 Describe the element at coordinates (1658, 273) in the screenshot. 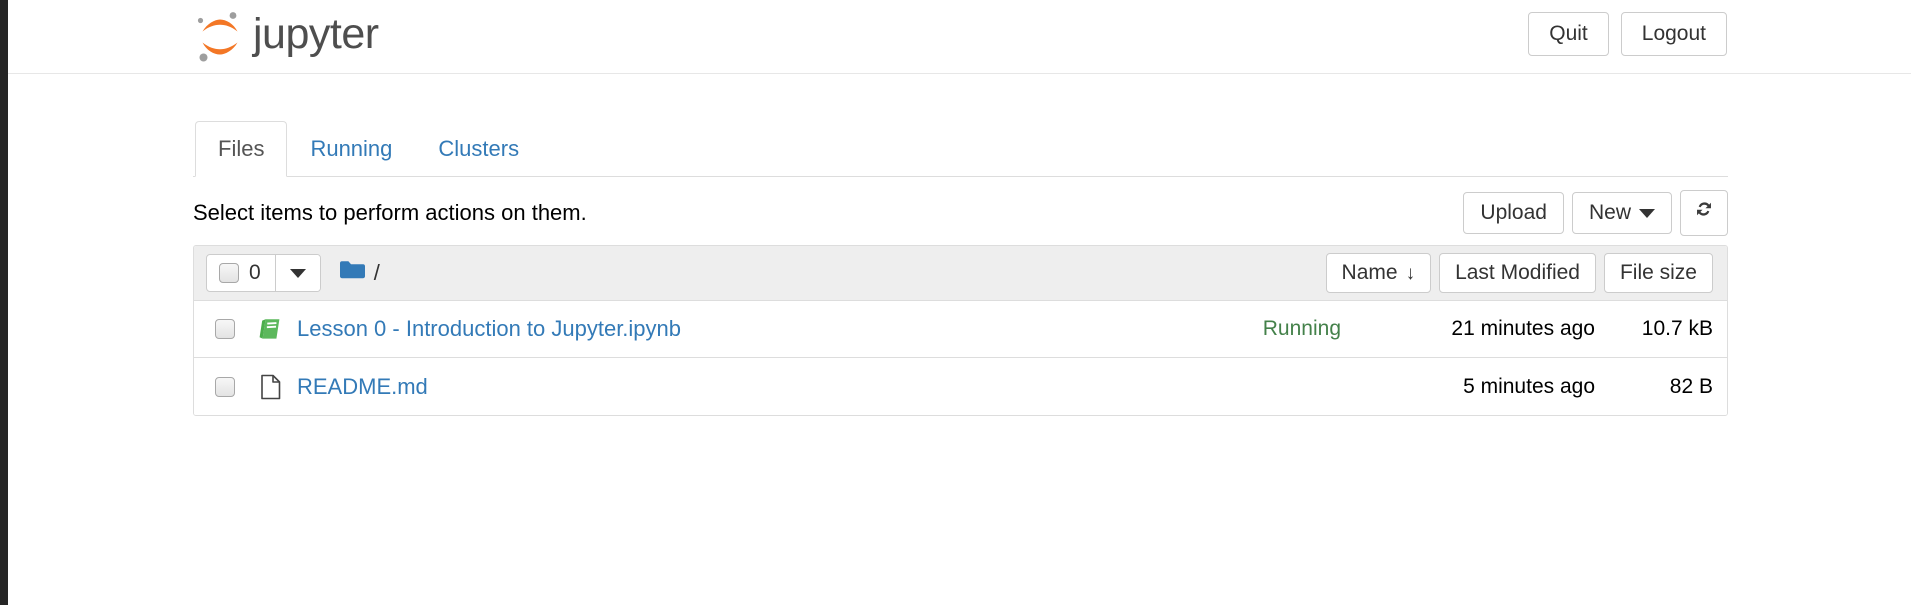

I see `sort-by-size-button: File size` at that location.